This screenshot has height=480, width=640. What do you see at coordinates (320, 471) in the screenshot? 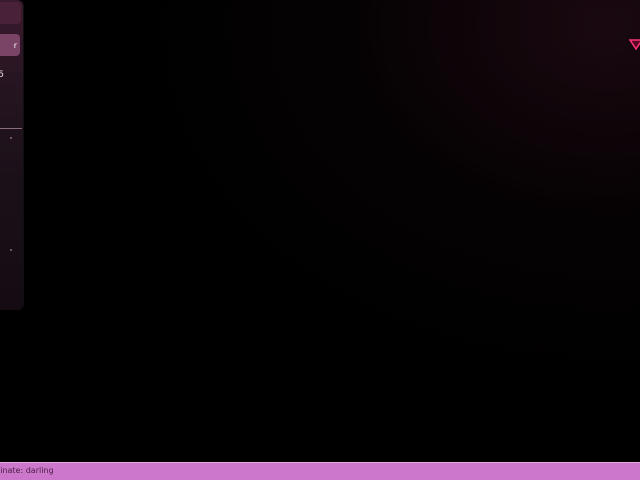
I see `status-bar: rdinate: darling` at bounding box center [320, 471].